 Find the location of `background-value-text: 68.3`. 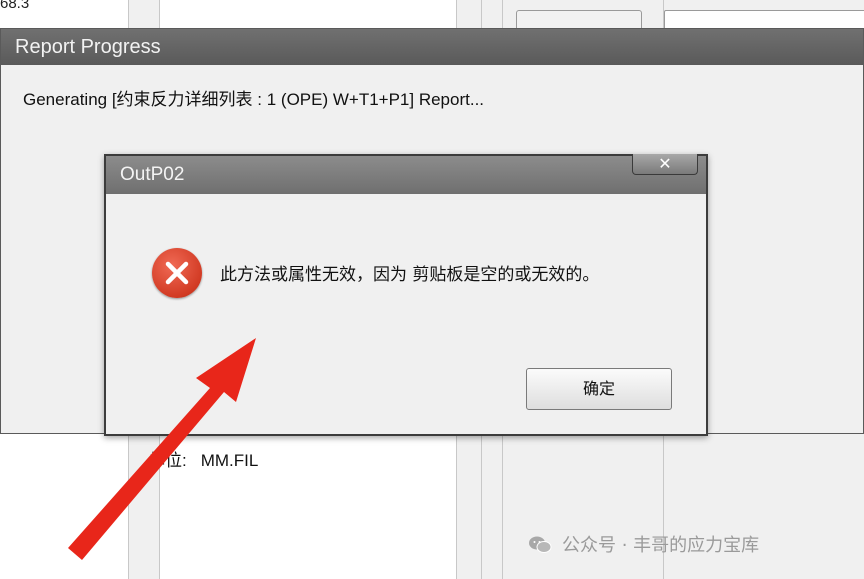

background-value-text: 68.3 is located at coordinates (15, 6).